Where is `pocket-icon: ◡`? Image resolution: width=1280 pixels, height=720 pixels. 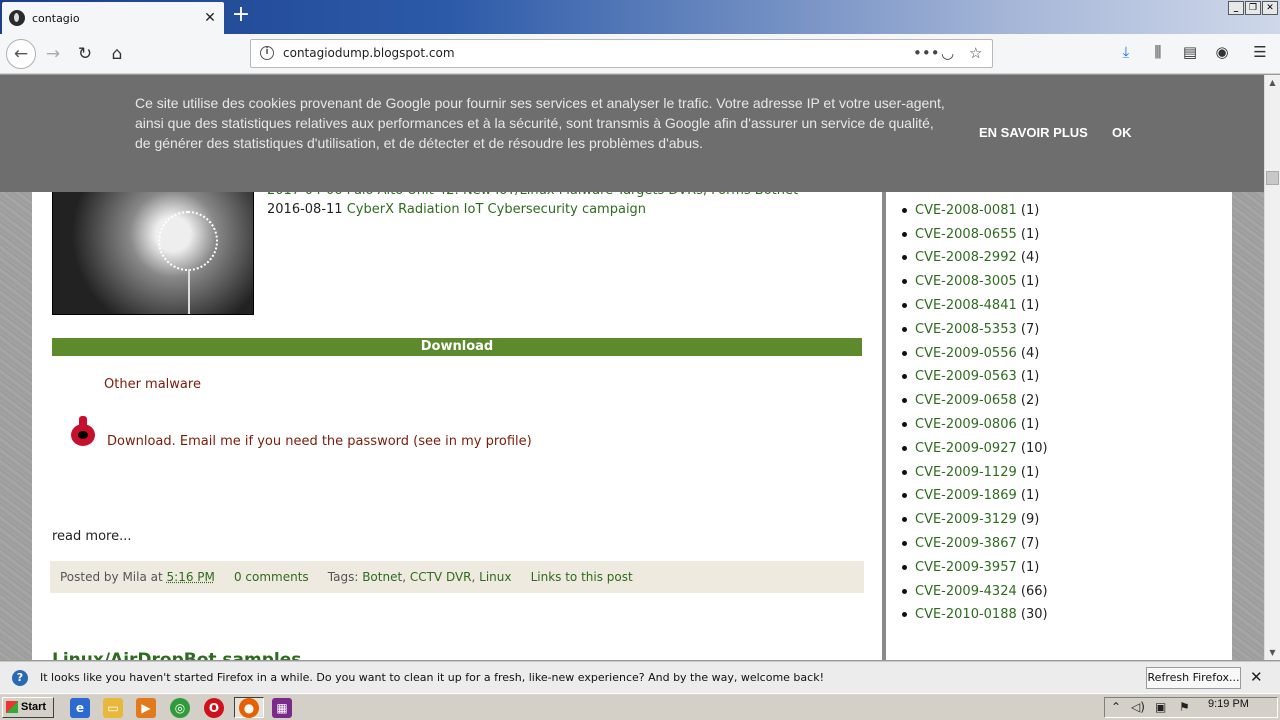
pocket-icon: ◡ is located at coordinates (947, 53).